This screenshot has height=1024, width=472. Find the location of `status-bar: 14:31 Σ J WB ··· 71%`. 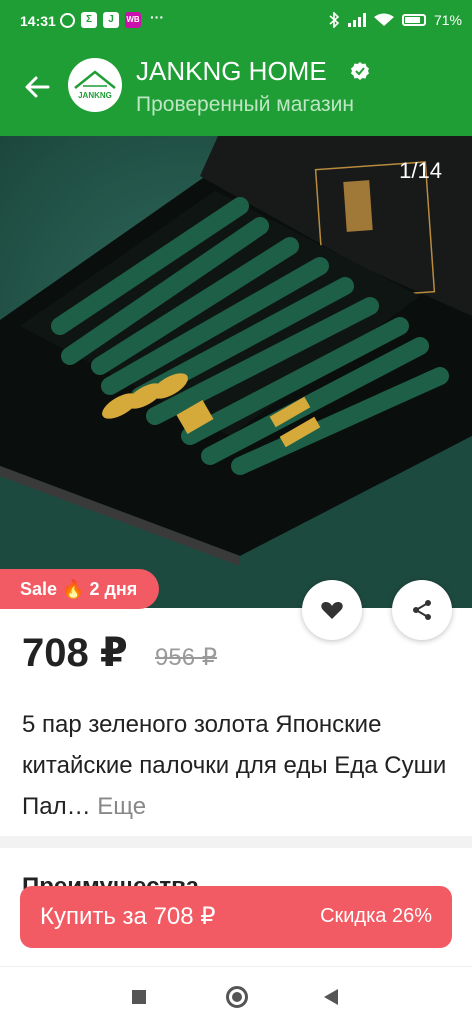

status-bar: 14:31 Σ J WB ··· 71% is located at coordinates (236, 22).